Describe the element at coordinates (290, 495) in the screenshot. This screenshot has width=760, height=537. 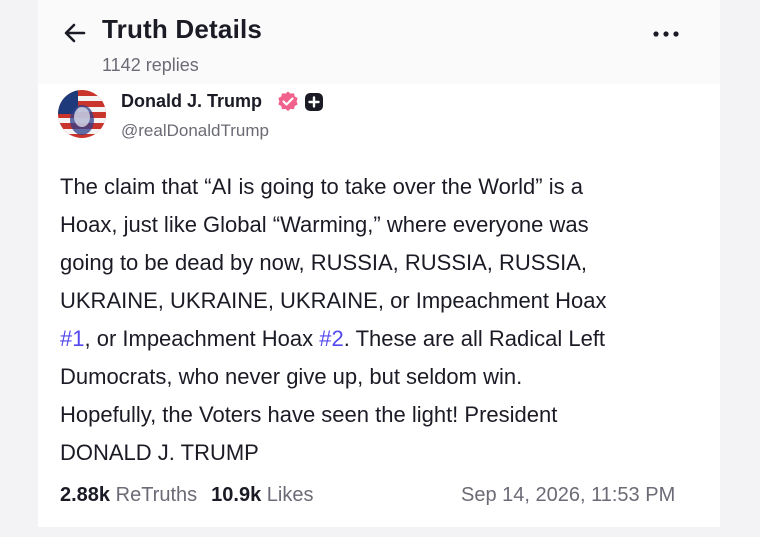
I see `likes-label: Likes` at that location.